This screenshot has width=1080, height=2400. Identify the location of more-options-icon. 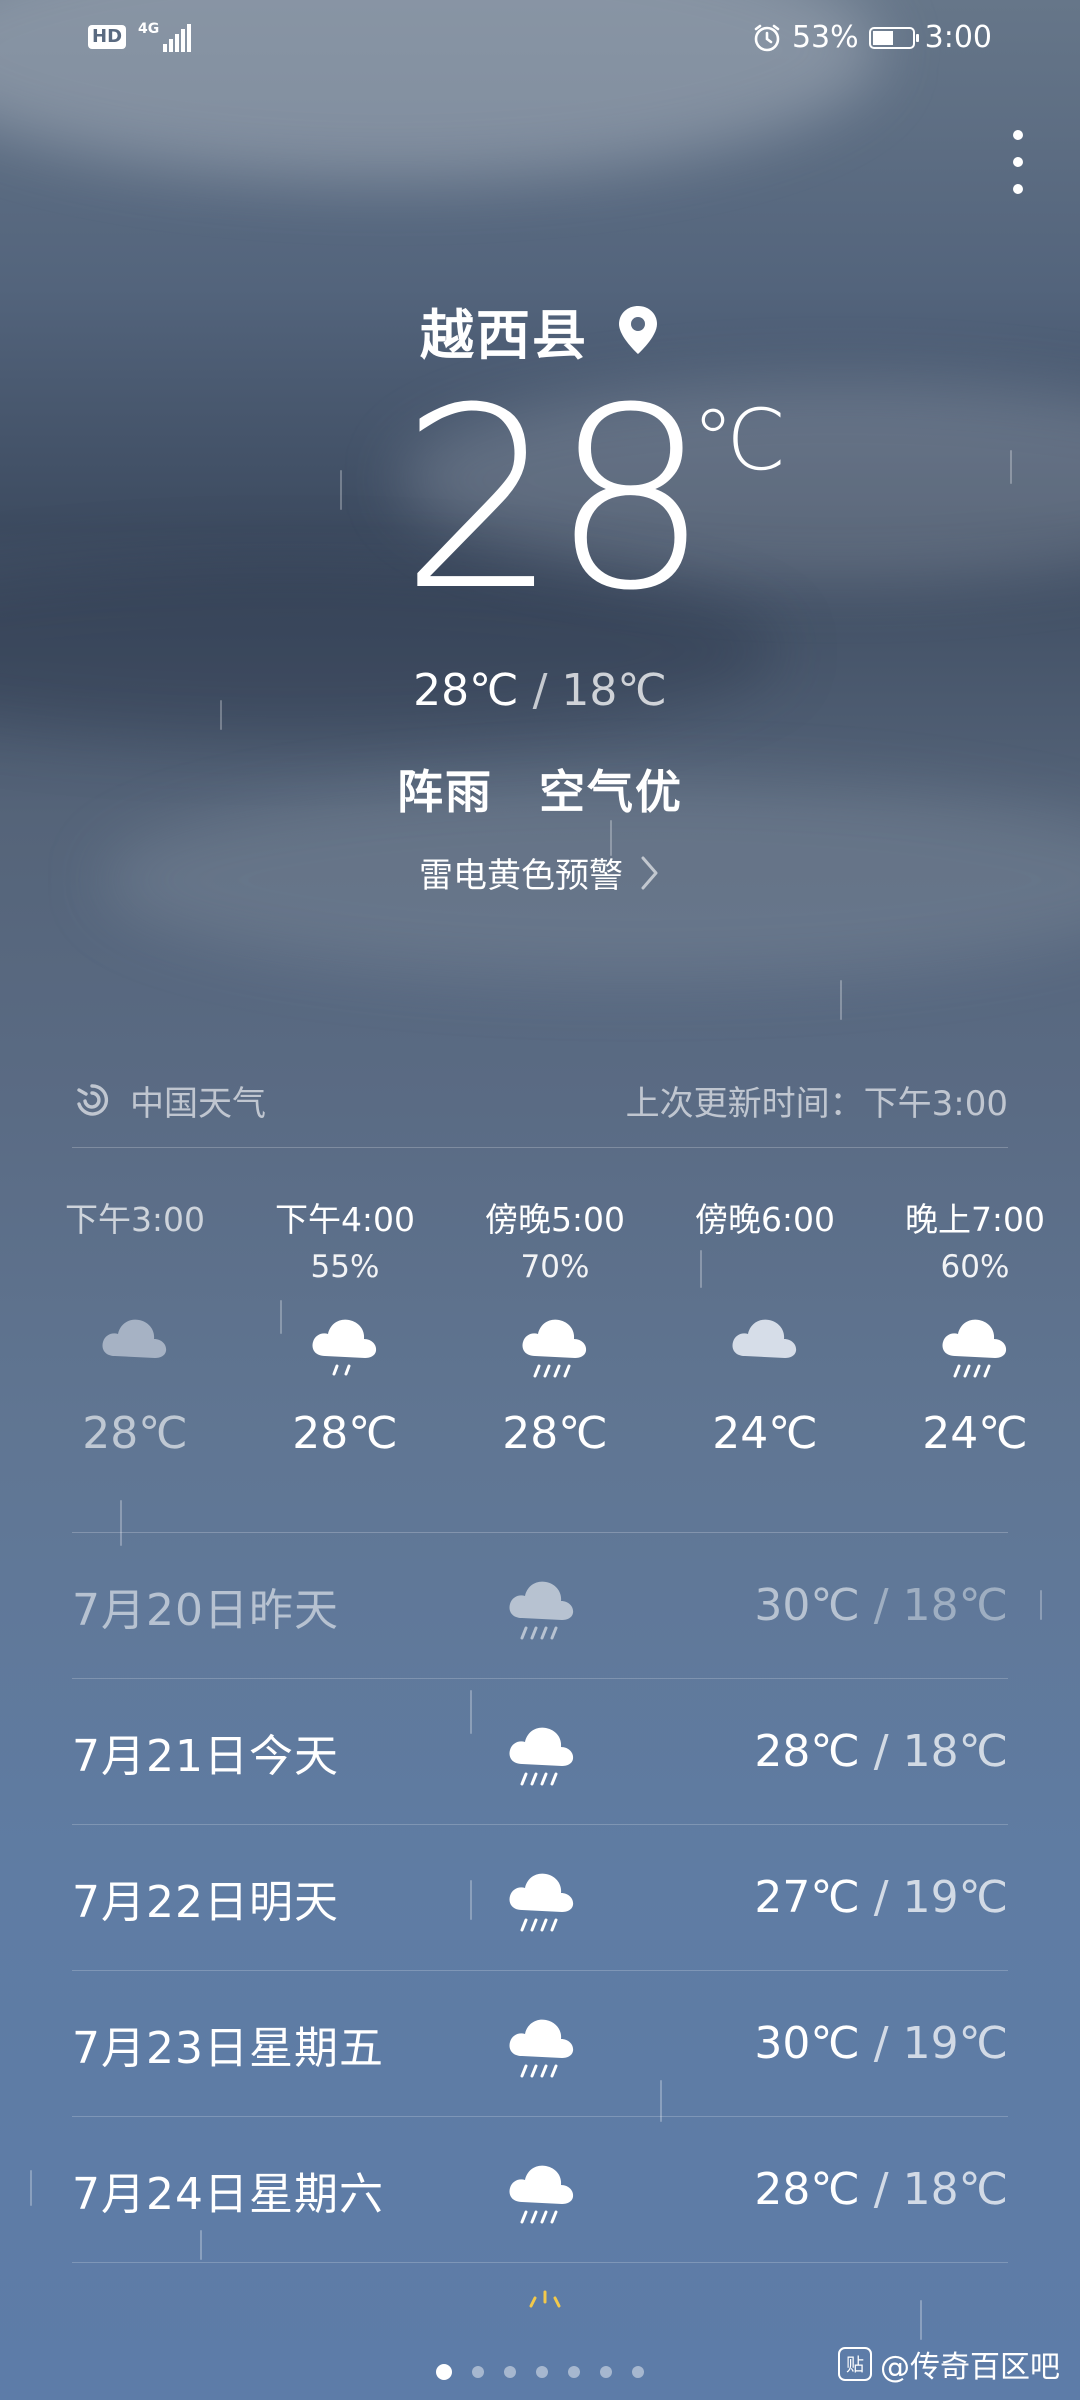
(1018, 162).